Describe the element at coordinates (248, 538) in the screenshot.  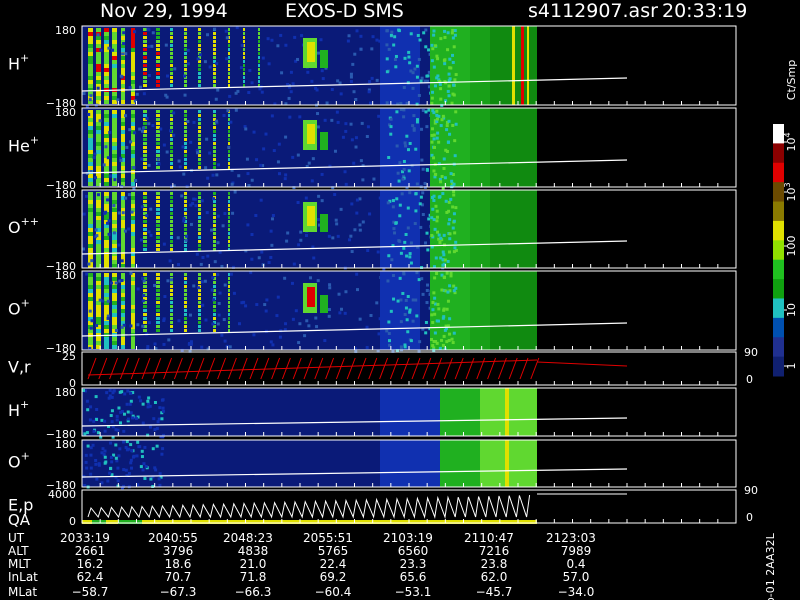
I see `footer-value: 2048:23` at that location.